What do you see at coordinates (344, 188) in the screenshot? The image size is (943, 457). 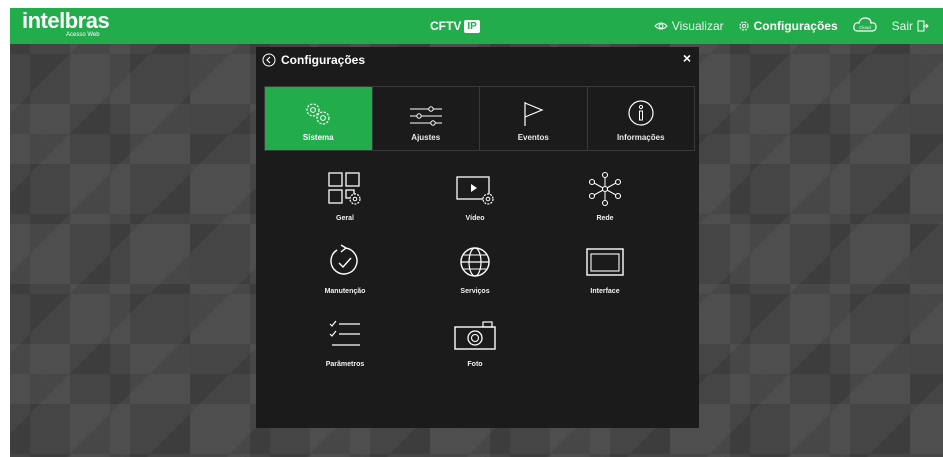 I see `general-grid-icon` at bounding box center [344, 188].